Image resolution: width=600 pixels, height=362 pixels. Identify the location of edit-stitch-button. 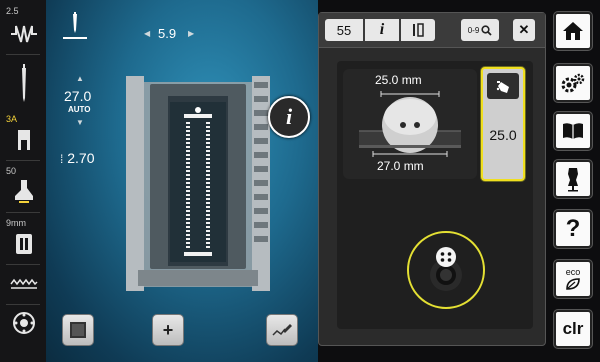
(282, 330).